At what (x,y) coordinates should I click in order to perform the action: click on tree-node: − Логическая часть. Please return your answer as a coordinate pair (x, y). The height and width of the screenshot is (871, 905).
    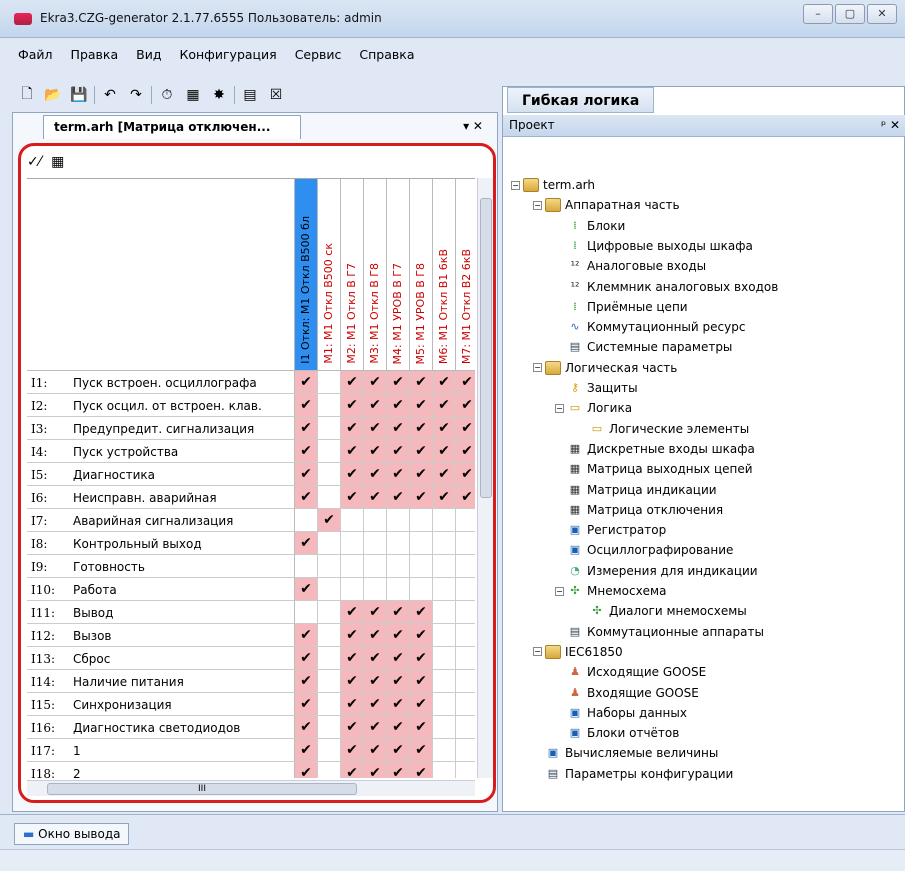
    Looking at the image, I should click on (605, 368).